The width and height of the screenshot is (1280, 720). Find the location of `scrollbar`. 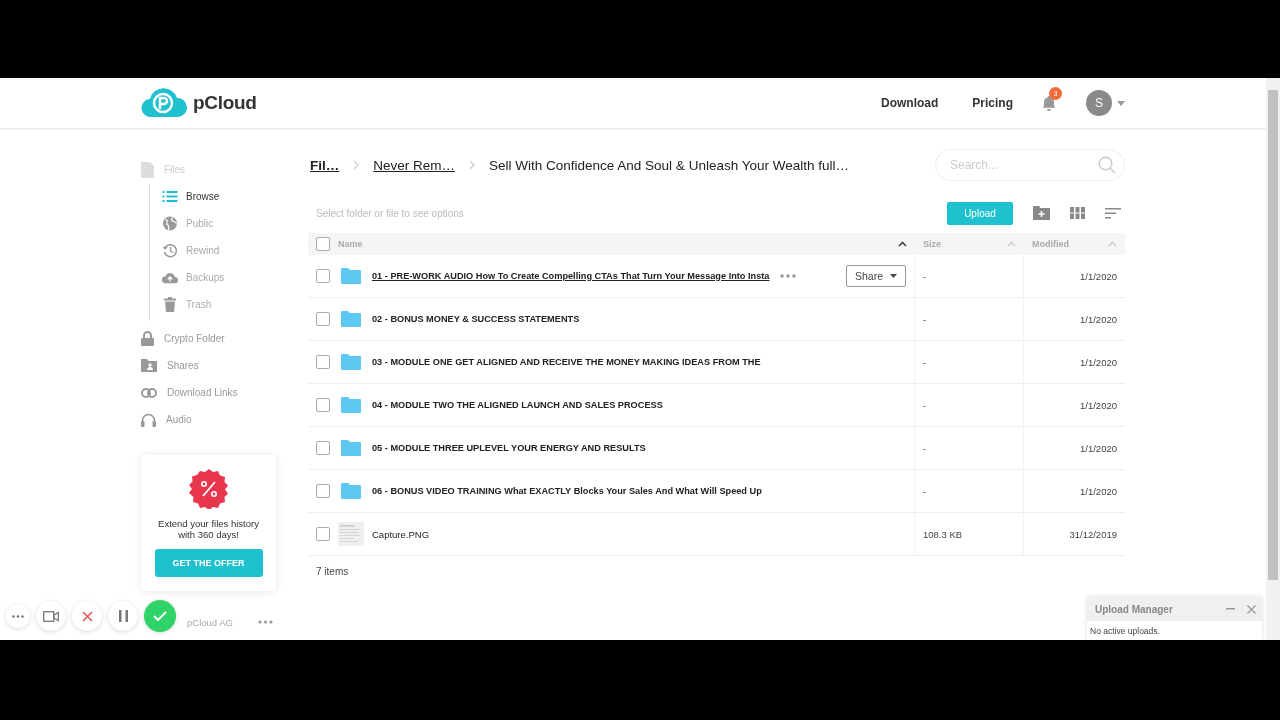

scrollbar is located at coordinates (1273, 359).